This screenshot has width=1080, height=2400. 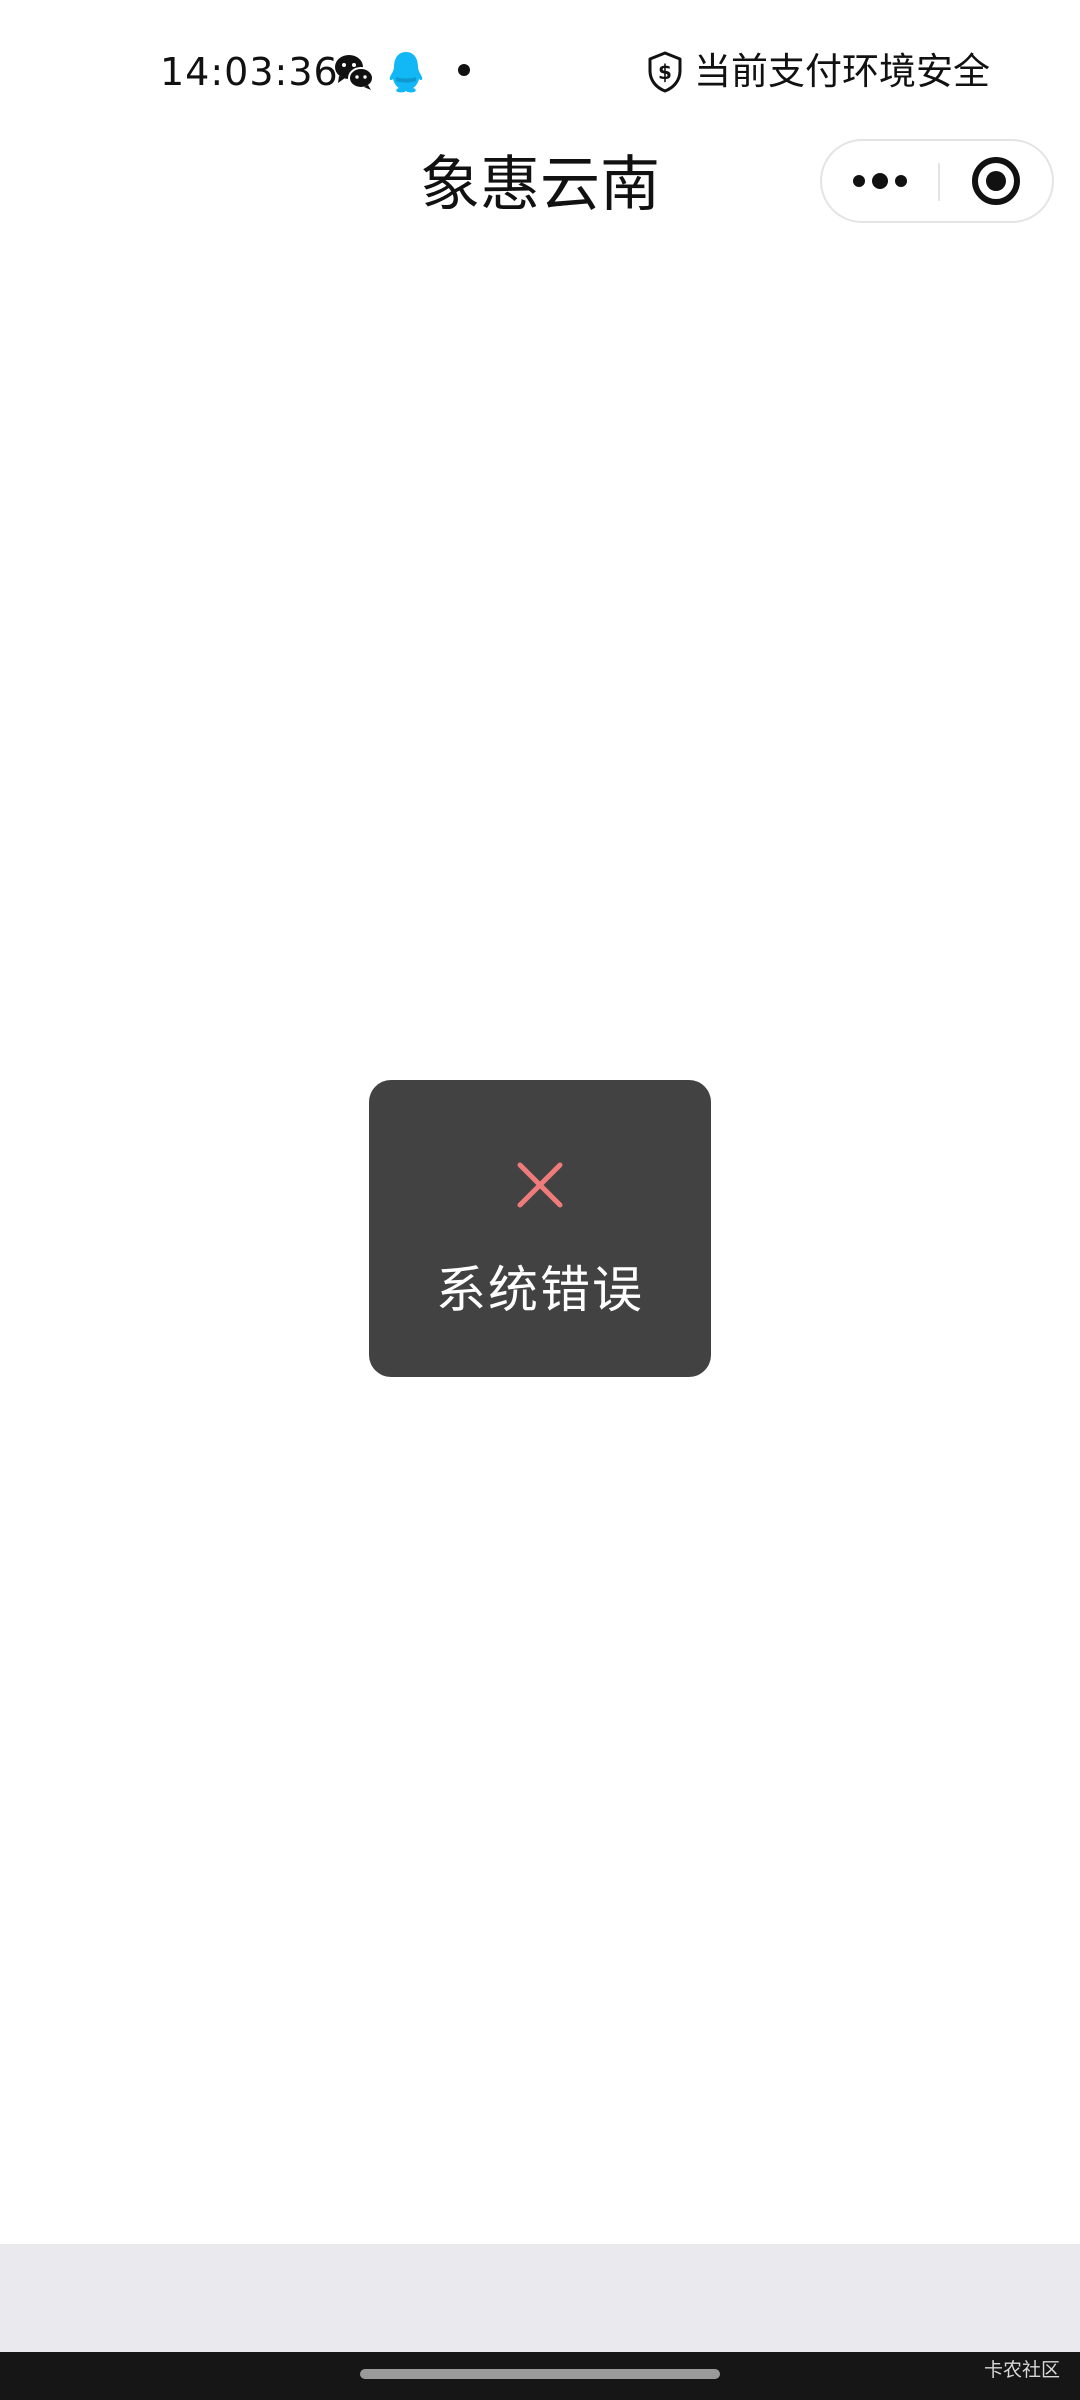 What do you see at coordinates (540, 1228) in the screenshot?
I see `error-toast: 系统错误` at bounding box center [540, 1228].